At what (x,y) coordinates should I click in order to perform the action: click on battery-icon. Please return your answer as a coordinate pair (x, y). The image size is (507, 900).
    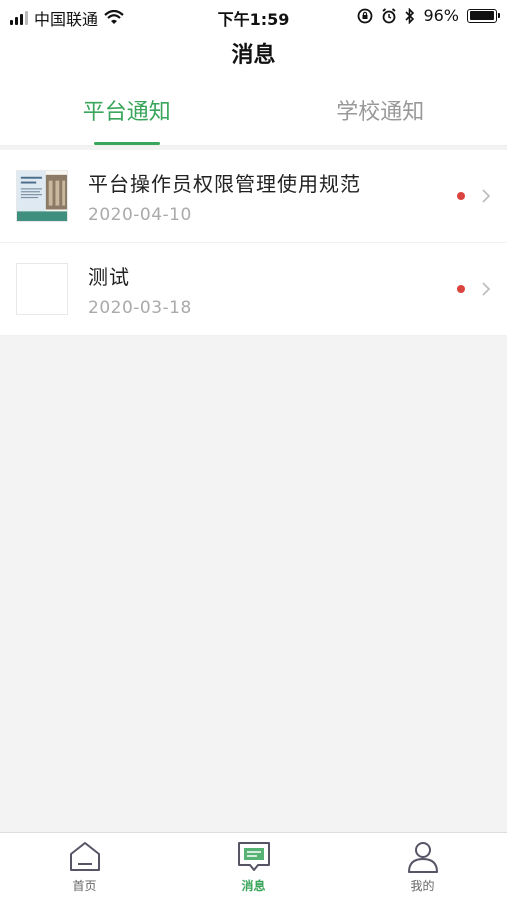
    Looking at the image, I should click on (483, 15).